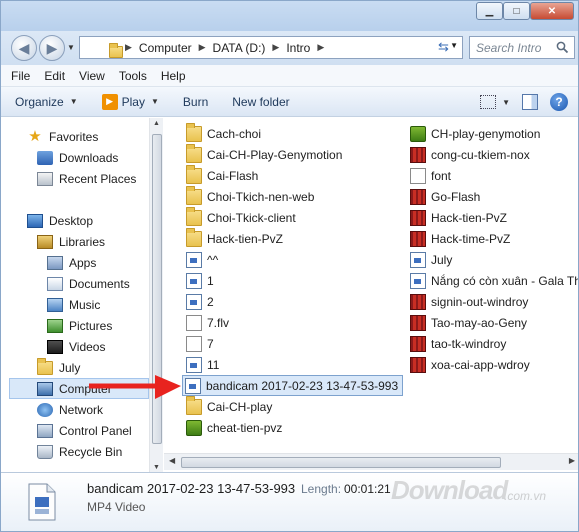  I want to click on file-item-selected: bandicam 2017-02-23 13-47-53-993, so click(293, 385).